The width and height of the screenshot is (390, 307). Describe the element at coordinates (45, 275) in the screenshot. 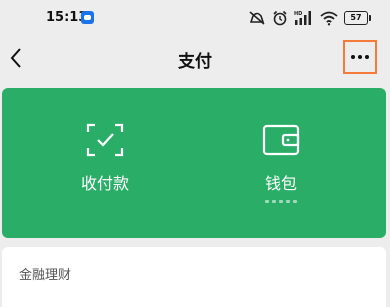

I see `section-title: 金融理财` at that location.